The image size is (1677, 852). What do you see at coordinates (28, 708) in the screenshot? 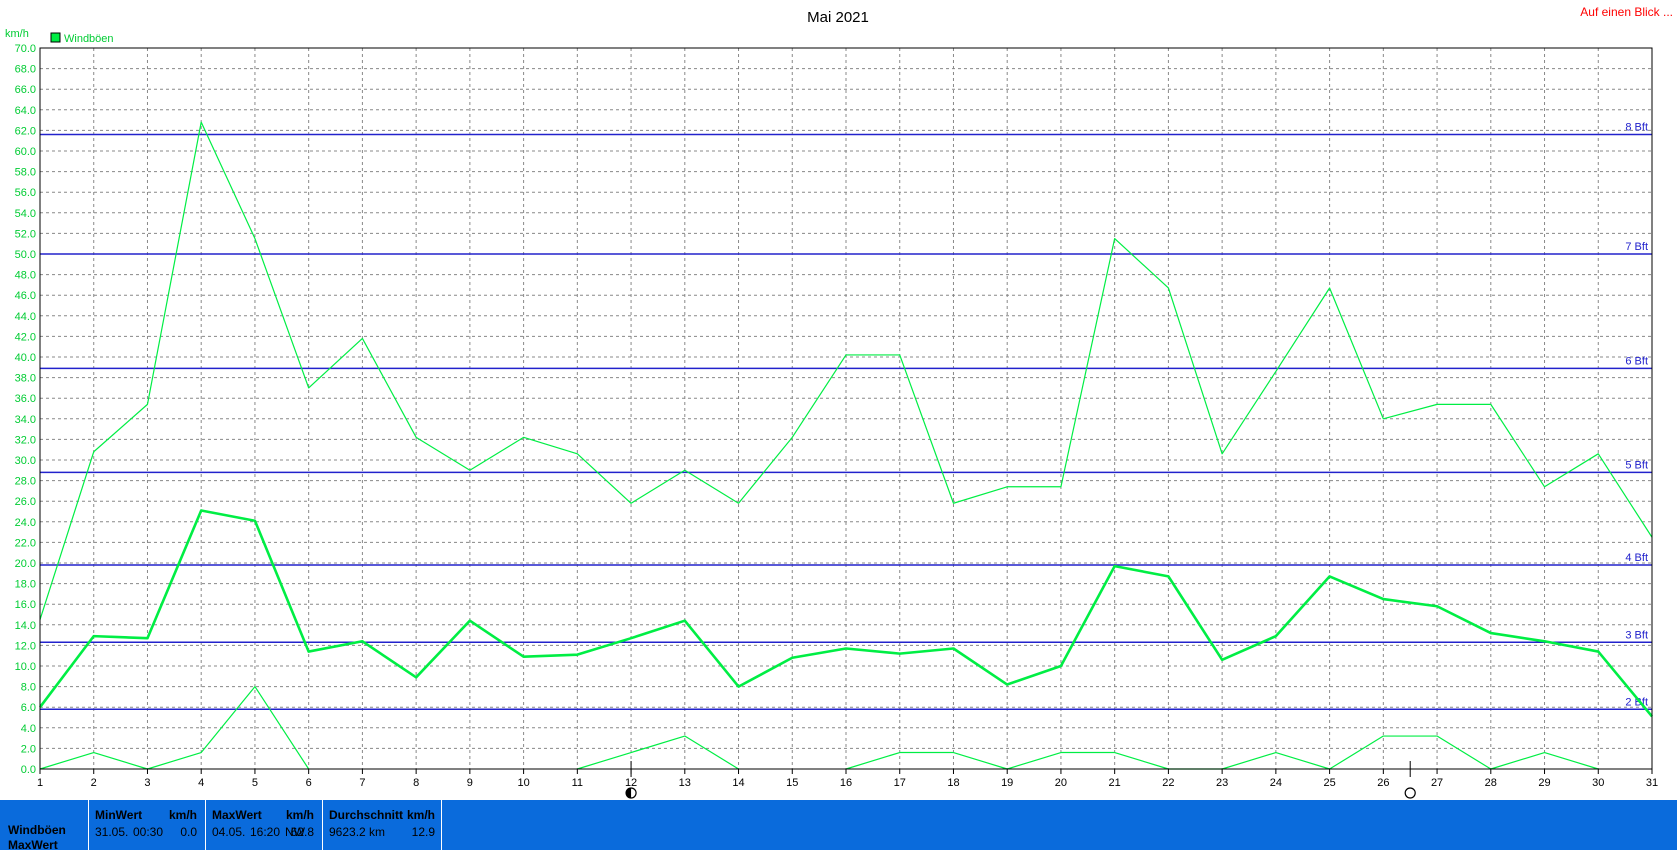
I see `y-tick-label: 6.0` at bounding box center [28, 708].